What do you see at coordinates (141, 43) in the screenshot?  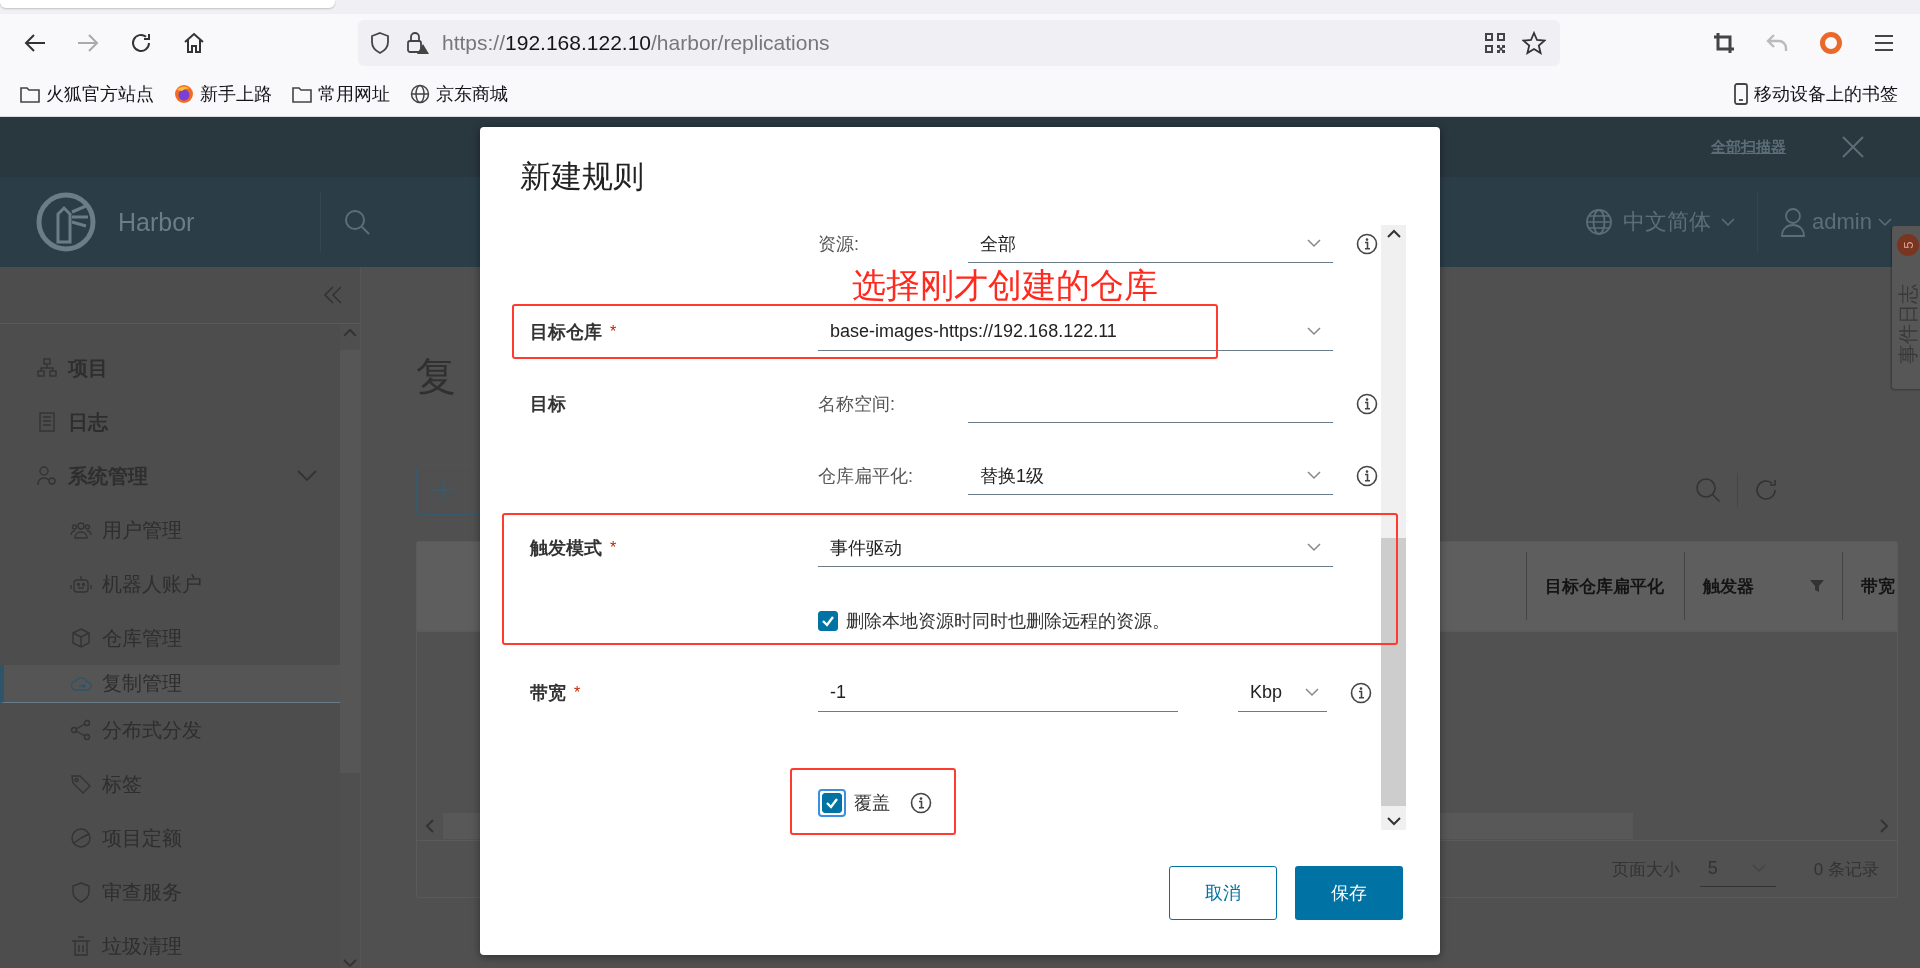 I see `reload-icon` at bounding box center [141, 43].